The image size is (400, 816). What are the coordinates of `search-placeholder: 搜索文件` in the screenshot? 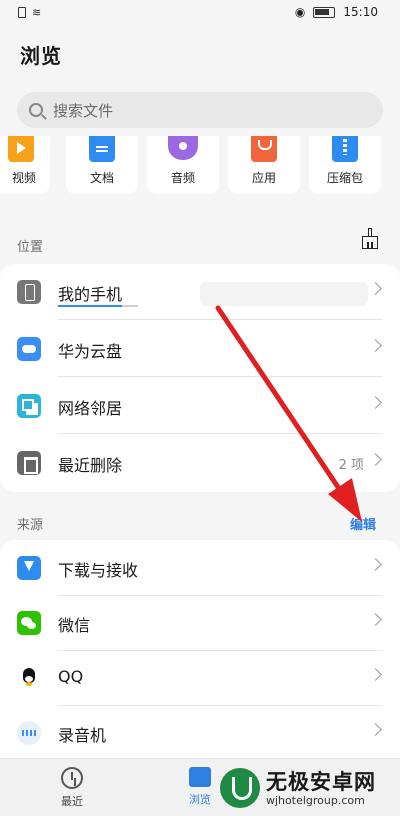 It's located at (83, 110).